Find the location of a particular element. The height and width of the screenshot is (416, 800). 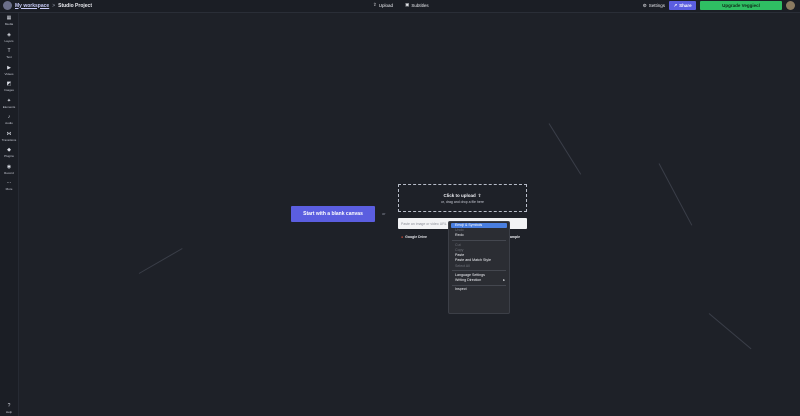

sidebar-item-layers: ◈ Layers is located at coordinates (9, 38).